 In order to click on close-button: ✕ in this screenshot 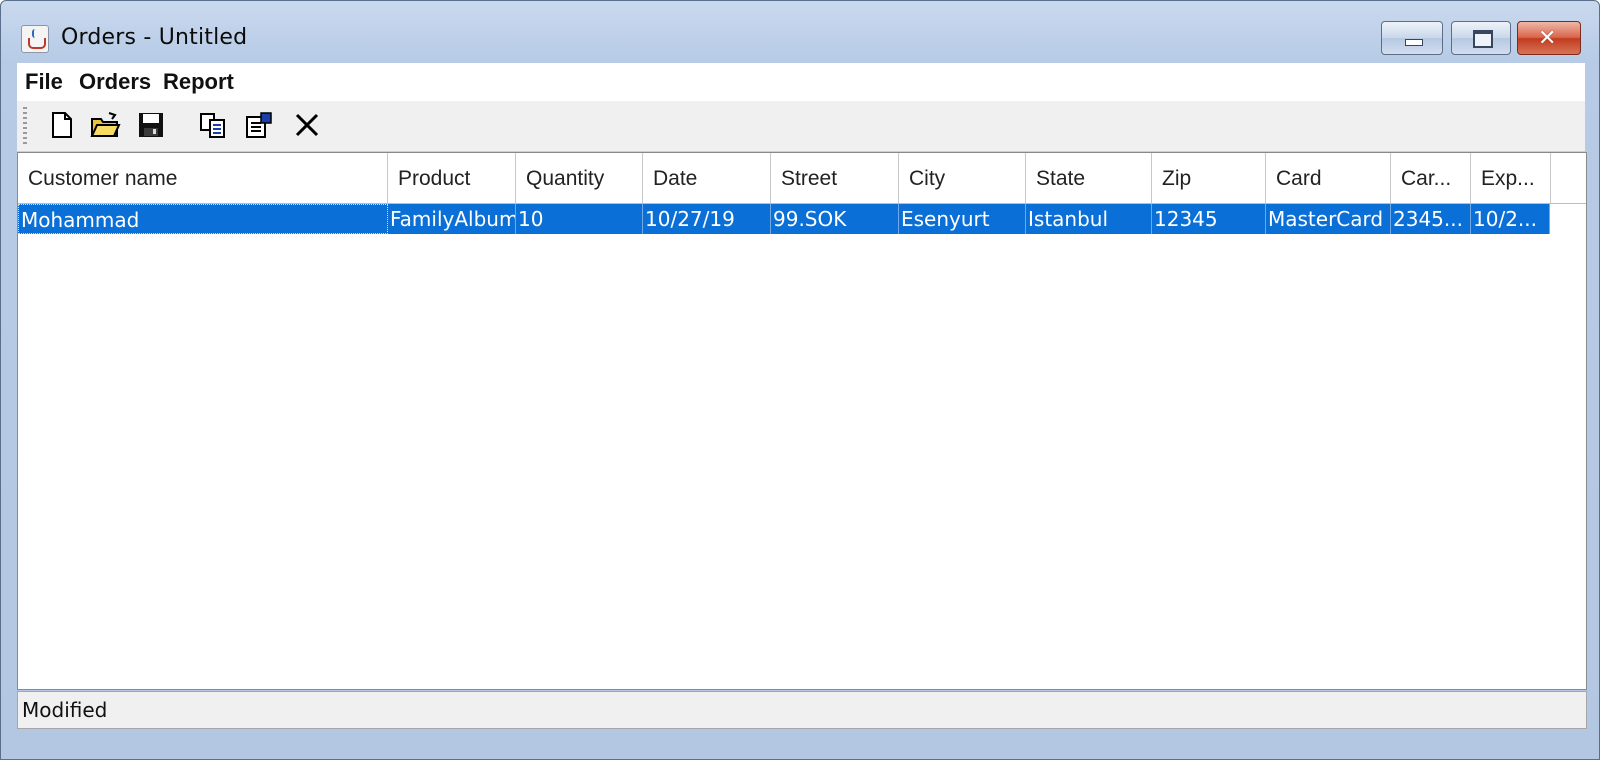, I will do `click(1549, 38)`.